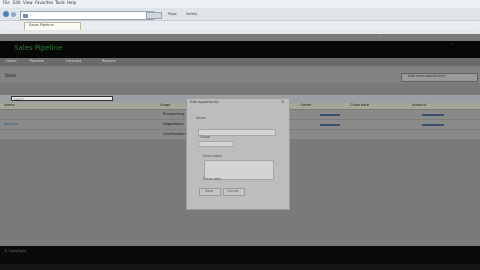 Image resolution: width=480 pixels, height=270 pixels. Describe the element at coordinates (212, 179) in the screenshot. I see `dialog-label-date: Close date` at that location.